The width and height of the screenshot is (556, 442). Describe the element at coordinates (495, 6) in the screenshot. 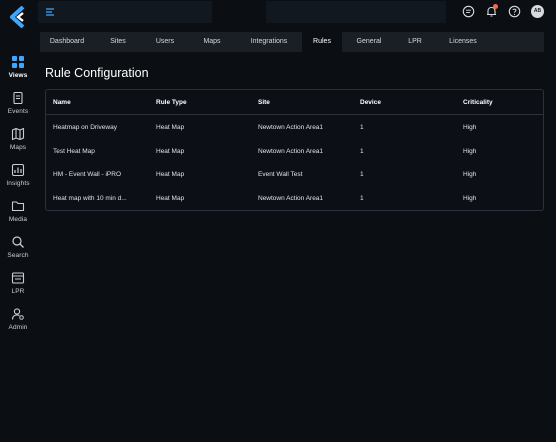

I see `notification-badge` at that location.